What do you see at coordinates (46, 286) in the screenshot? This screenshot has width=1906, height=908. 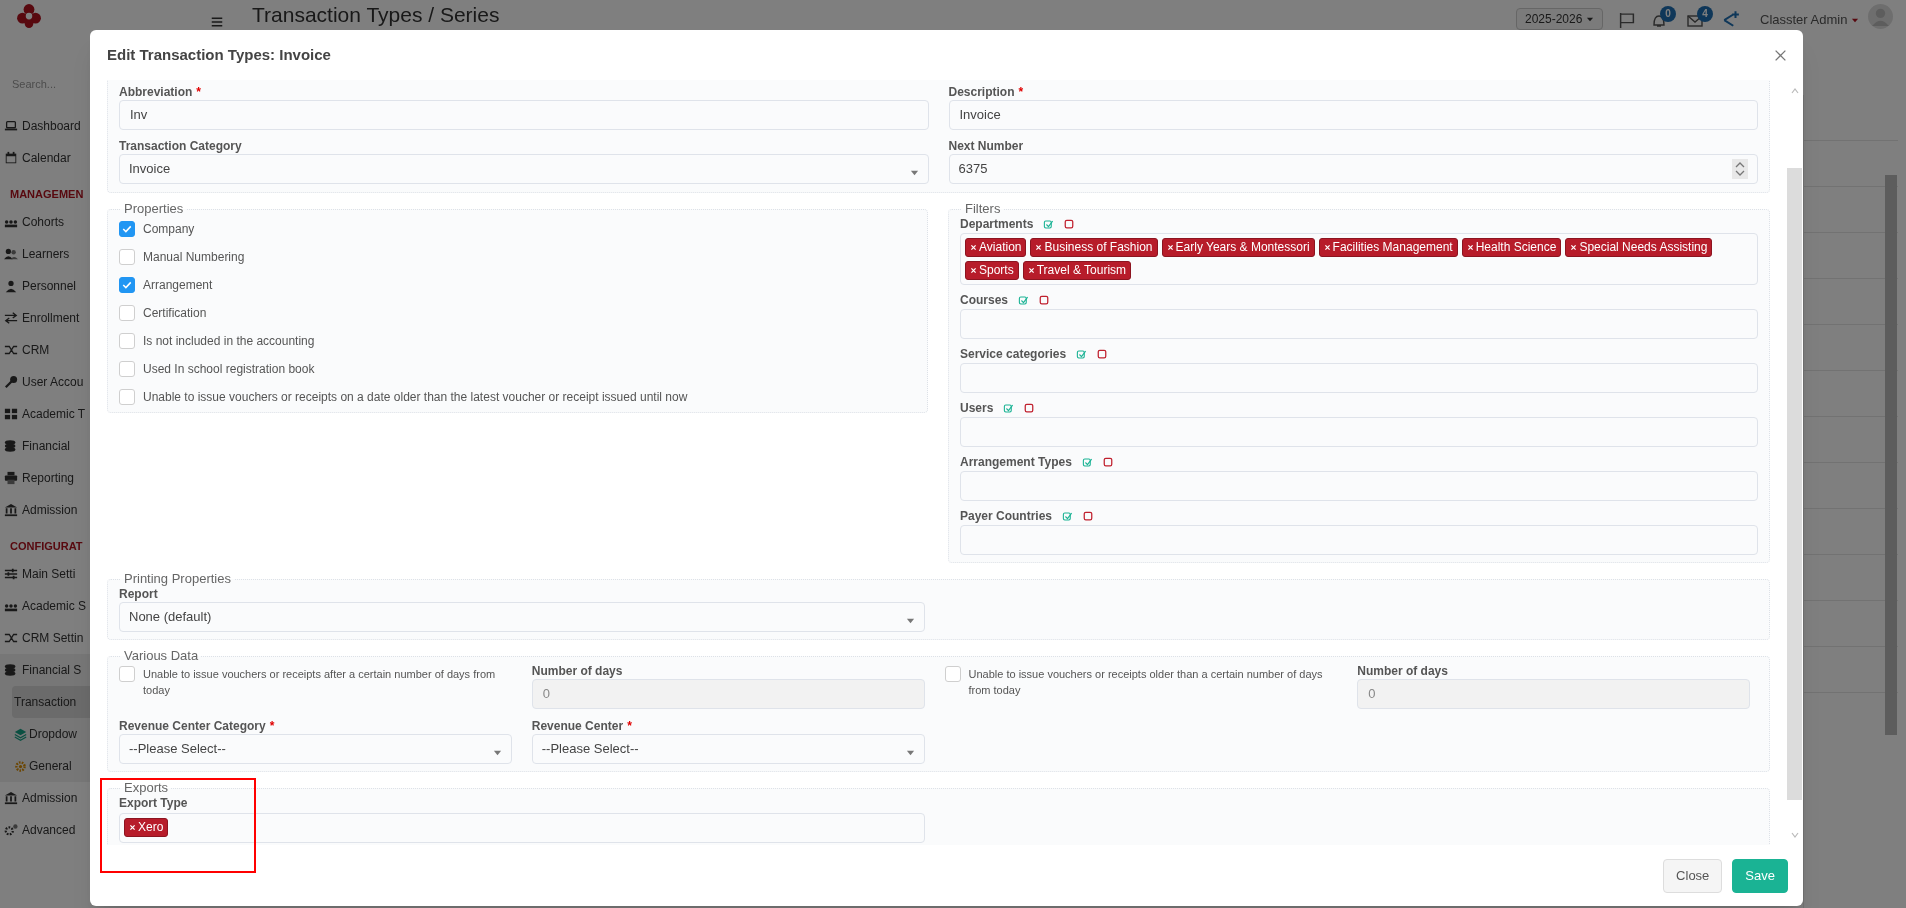 I see `sidebar-item: Personnel` at bounding box center [46, 286].